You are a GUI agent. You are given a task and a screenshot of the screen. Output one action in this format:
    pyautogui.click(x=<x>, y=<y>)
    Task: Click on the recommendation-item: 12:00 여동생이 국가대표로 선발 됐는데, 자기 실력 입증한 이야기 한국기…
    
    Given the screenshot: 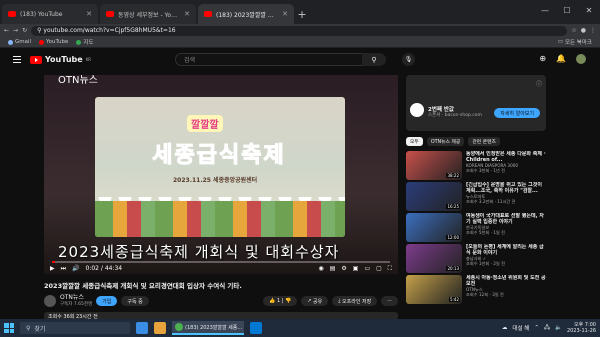 What is the action you would take?
    pyautogui.click(x=476, y=227)
    